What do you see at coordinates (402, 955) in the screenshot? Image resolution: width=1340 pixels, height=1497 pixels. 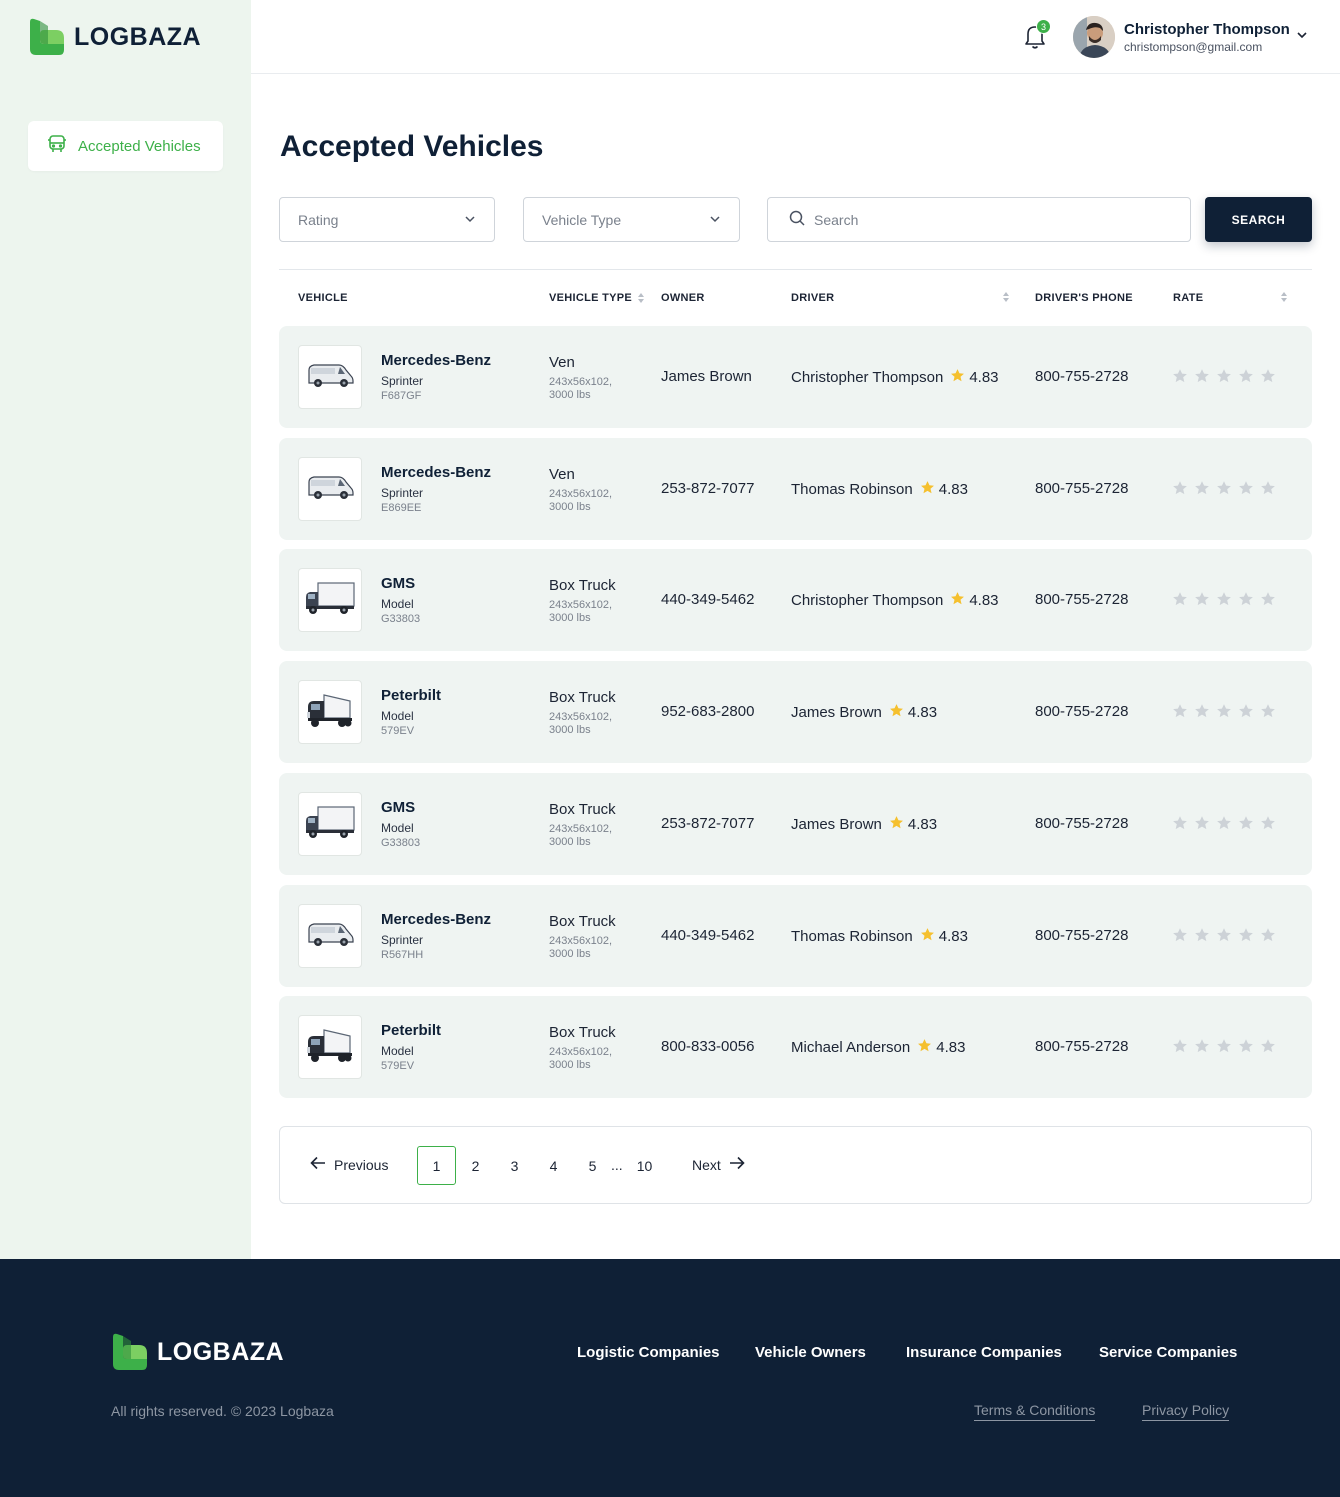 I see `vehicle-plate: R567HH` at bounding box center [402, 955].